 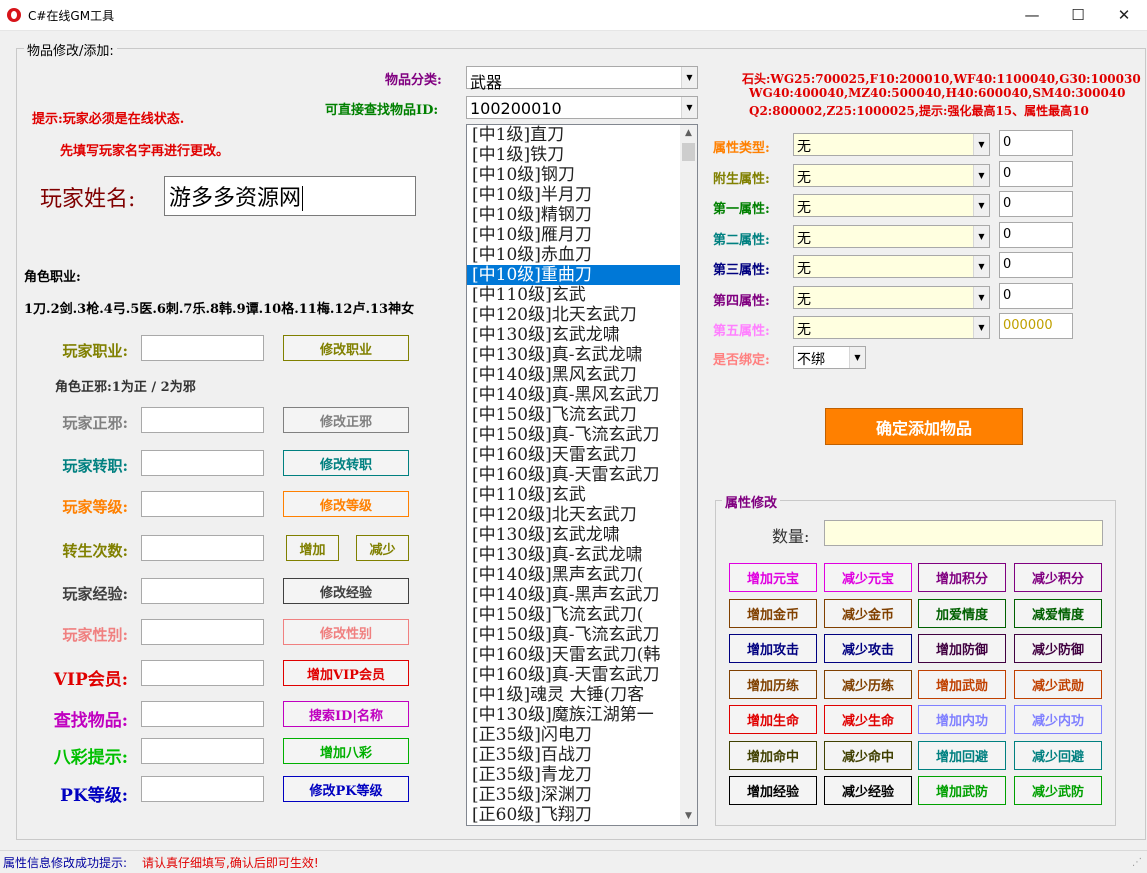 I want to click on row-button: 增加, so click(x=312, y=548).